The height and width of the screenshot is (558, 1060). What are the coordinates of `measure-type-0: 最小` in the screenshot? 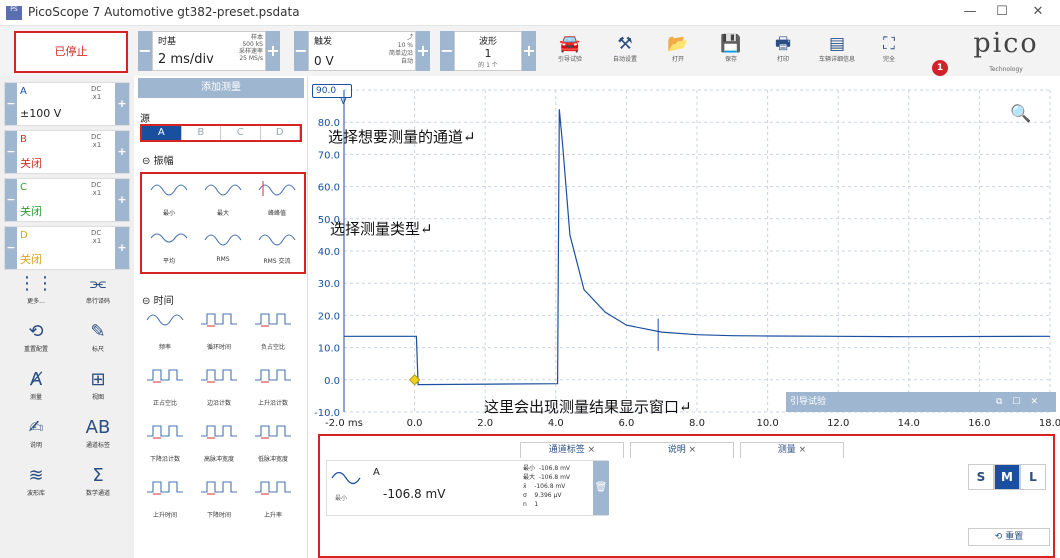 It's located at (169, 198).